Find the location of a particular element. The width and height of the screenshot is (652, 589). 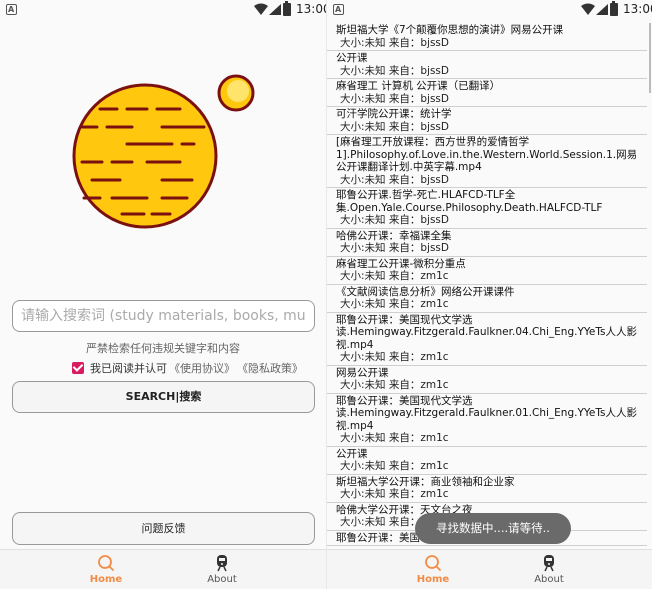

agree-checkbox is located at coordinates (78, 368).